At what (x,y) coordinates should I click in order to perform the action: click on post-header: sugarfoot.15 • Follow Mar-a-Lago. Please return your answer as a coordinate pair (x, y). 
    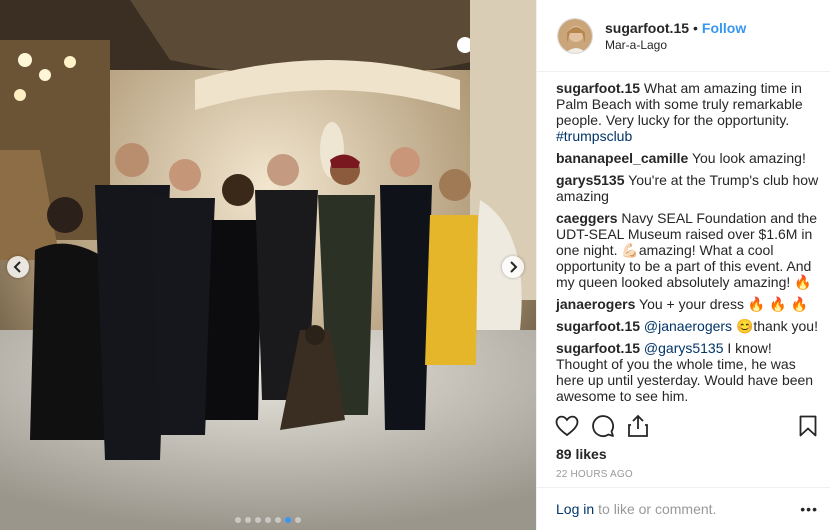
    Looking at the image, I should click on (683, 36).